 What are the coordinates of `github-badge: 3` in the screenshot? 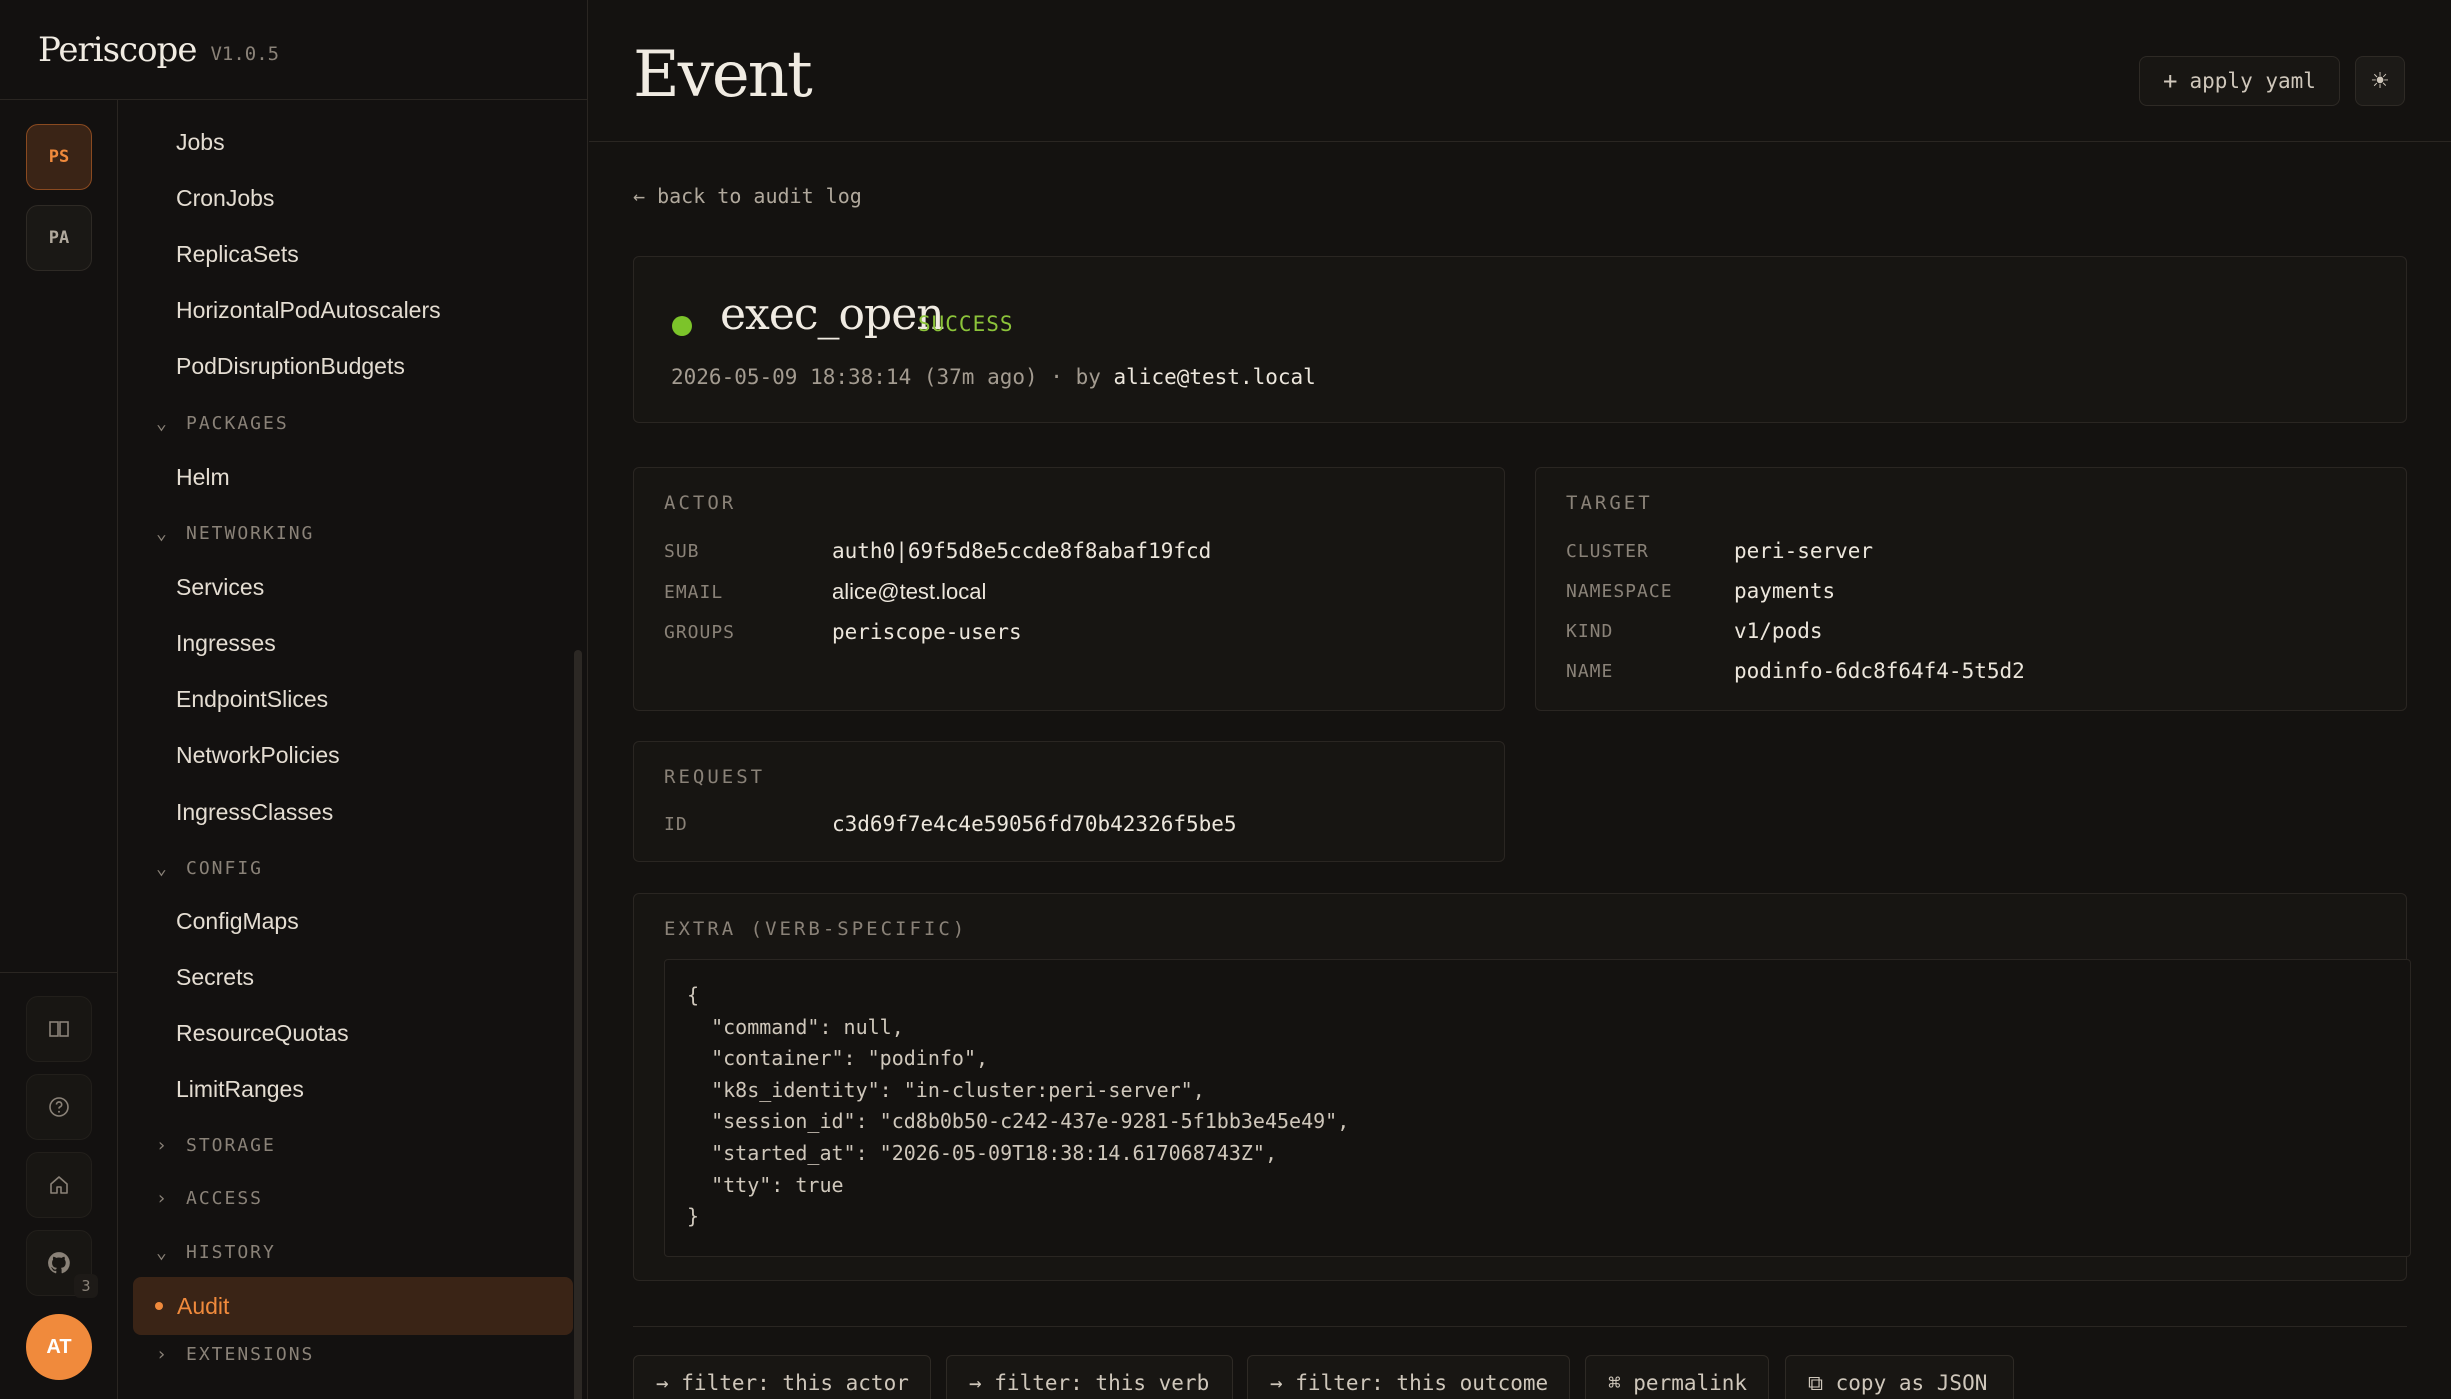 It's located at (86, 1286).